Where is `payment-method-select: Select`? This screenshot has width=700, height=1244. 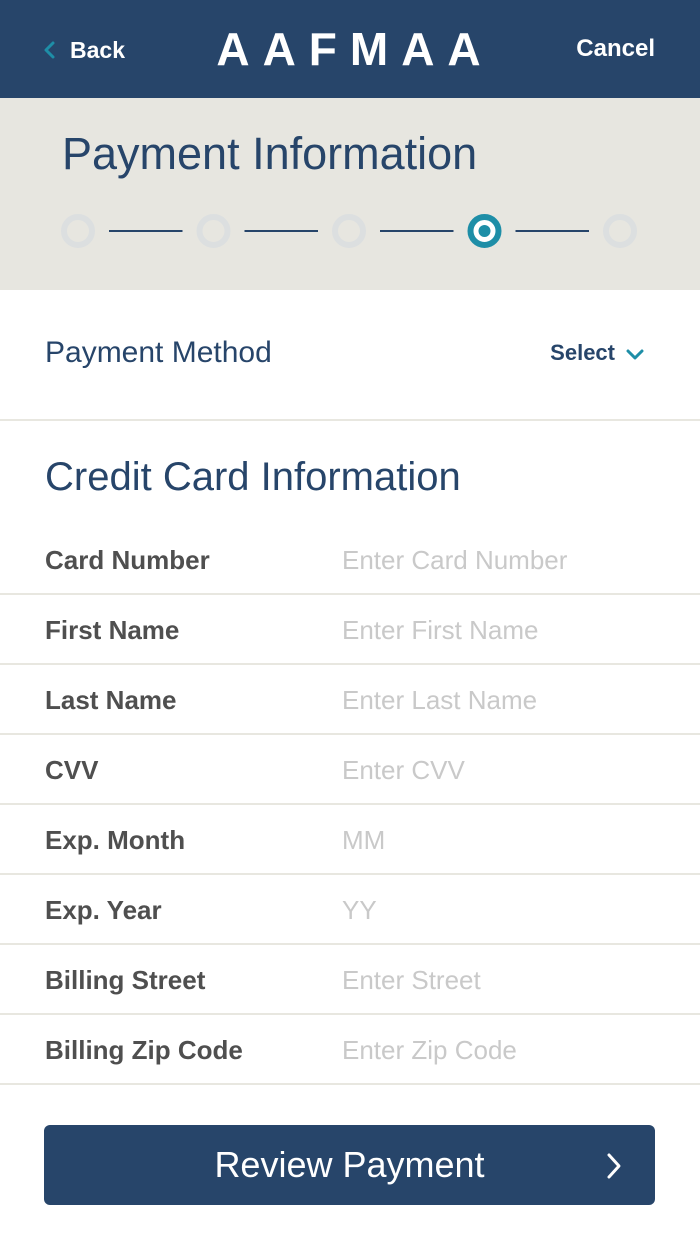 payment-method-select: Select is located at coordinates (597, 353).